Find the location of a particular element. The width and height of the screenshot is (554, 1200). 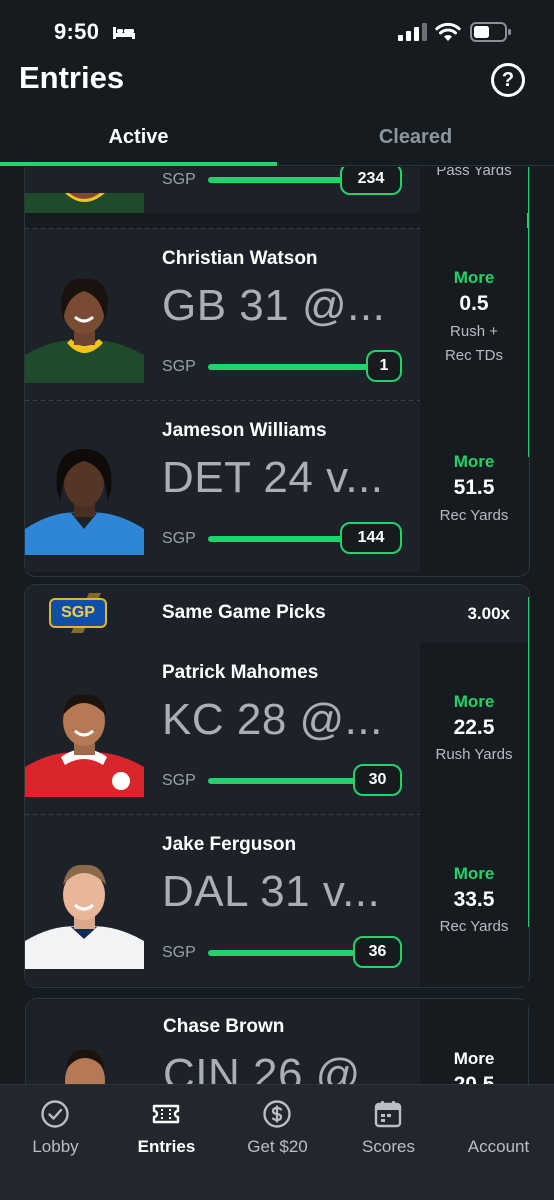

pick-projection: More 22.5 Rush Yards is located at coordinates (474, 728).